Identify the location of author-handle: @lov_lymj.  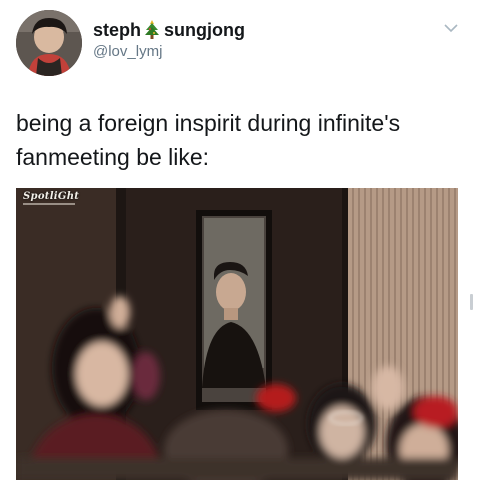
(127, 51).